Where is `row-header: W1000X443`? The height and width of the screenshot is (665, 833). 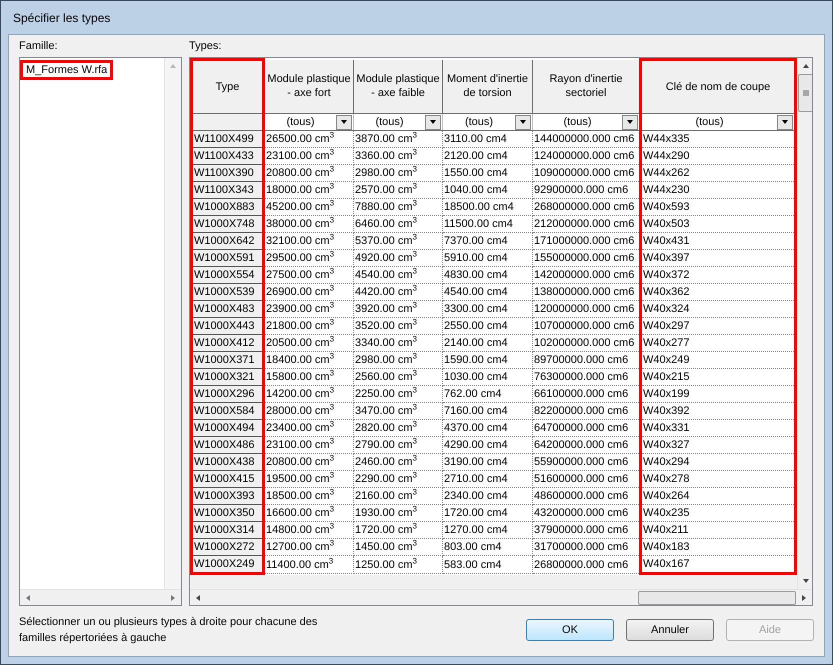
row-header: W1000X443 is located at coordinates (228, 326).